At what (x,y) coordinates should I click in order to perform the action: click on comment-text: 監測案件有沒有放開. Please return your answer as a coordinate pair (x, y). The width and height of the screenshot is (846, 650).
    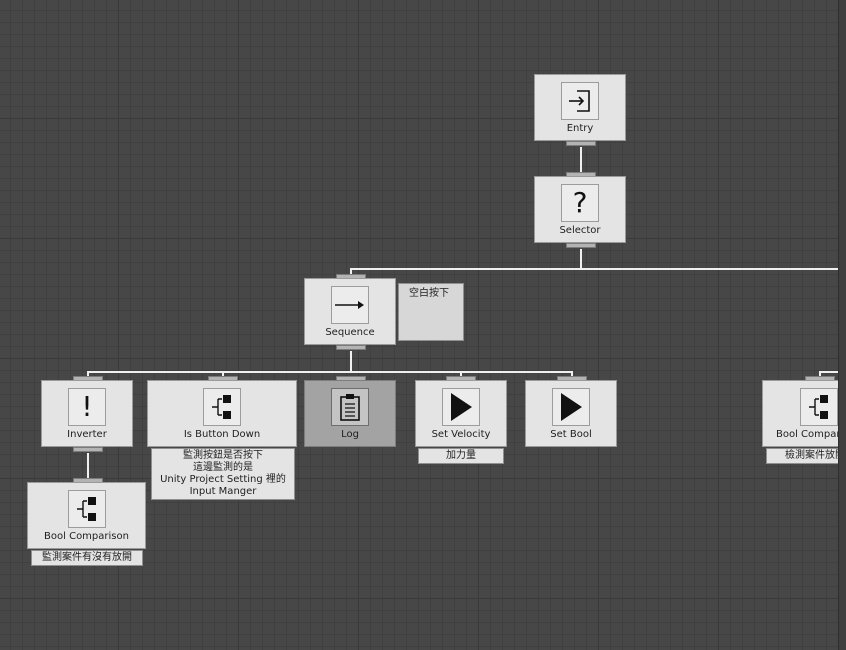
    Looking at the image, I should click on (87, 557).